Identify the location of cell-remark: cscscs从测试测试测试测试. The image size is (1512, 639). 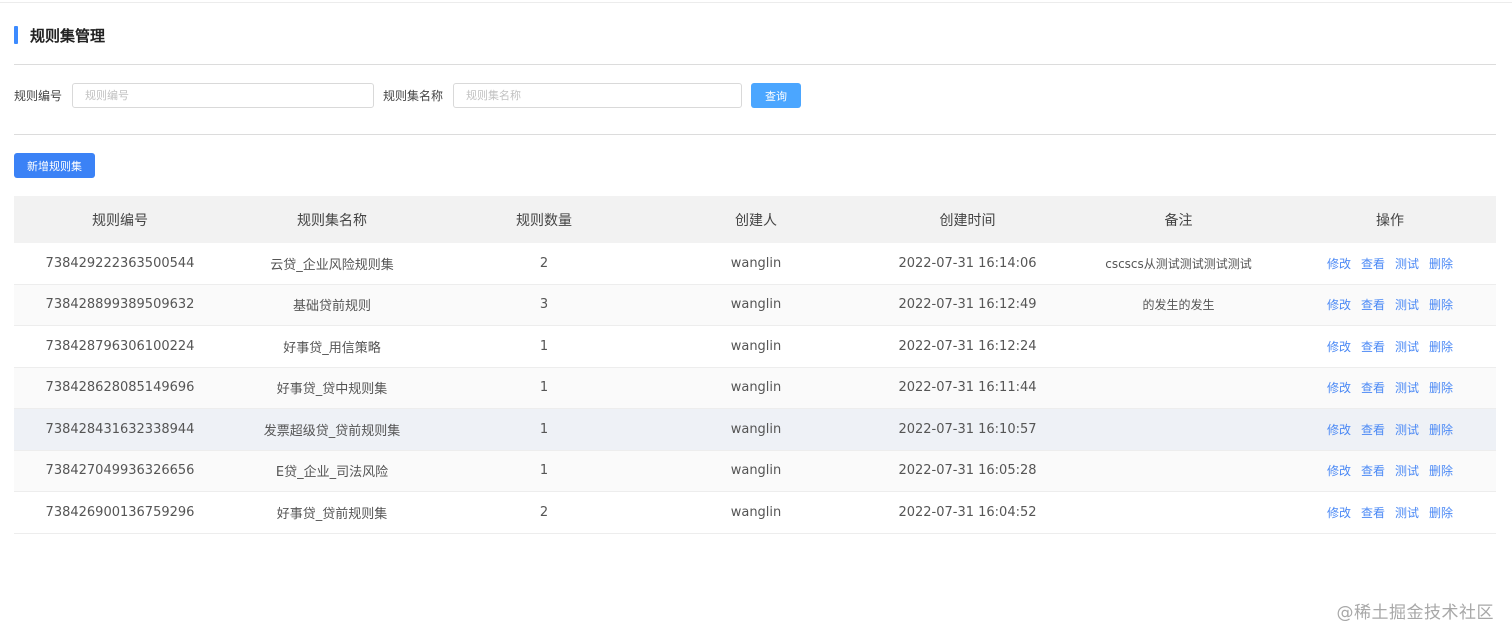
(1178, 263).